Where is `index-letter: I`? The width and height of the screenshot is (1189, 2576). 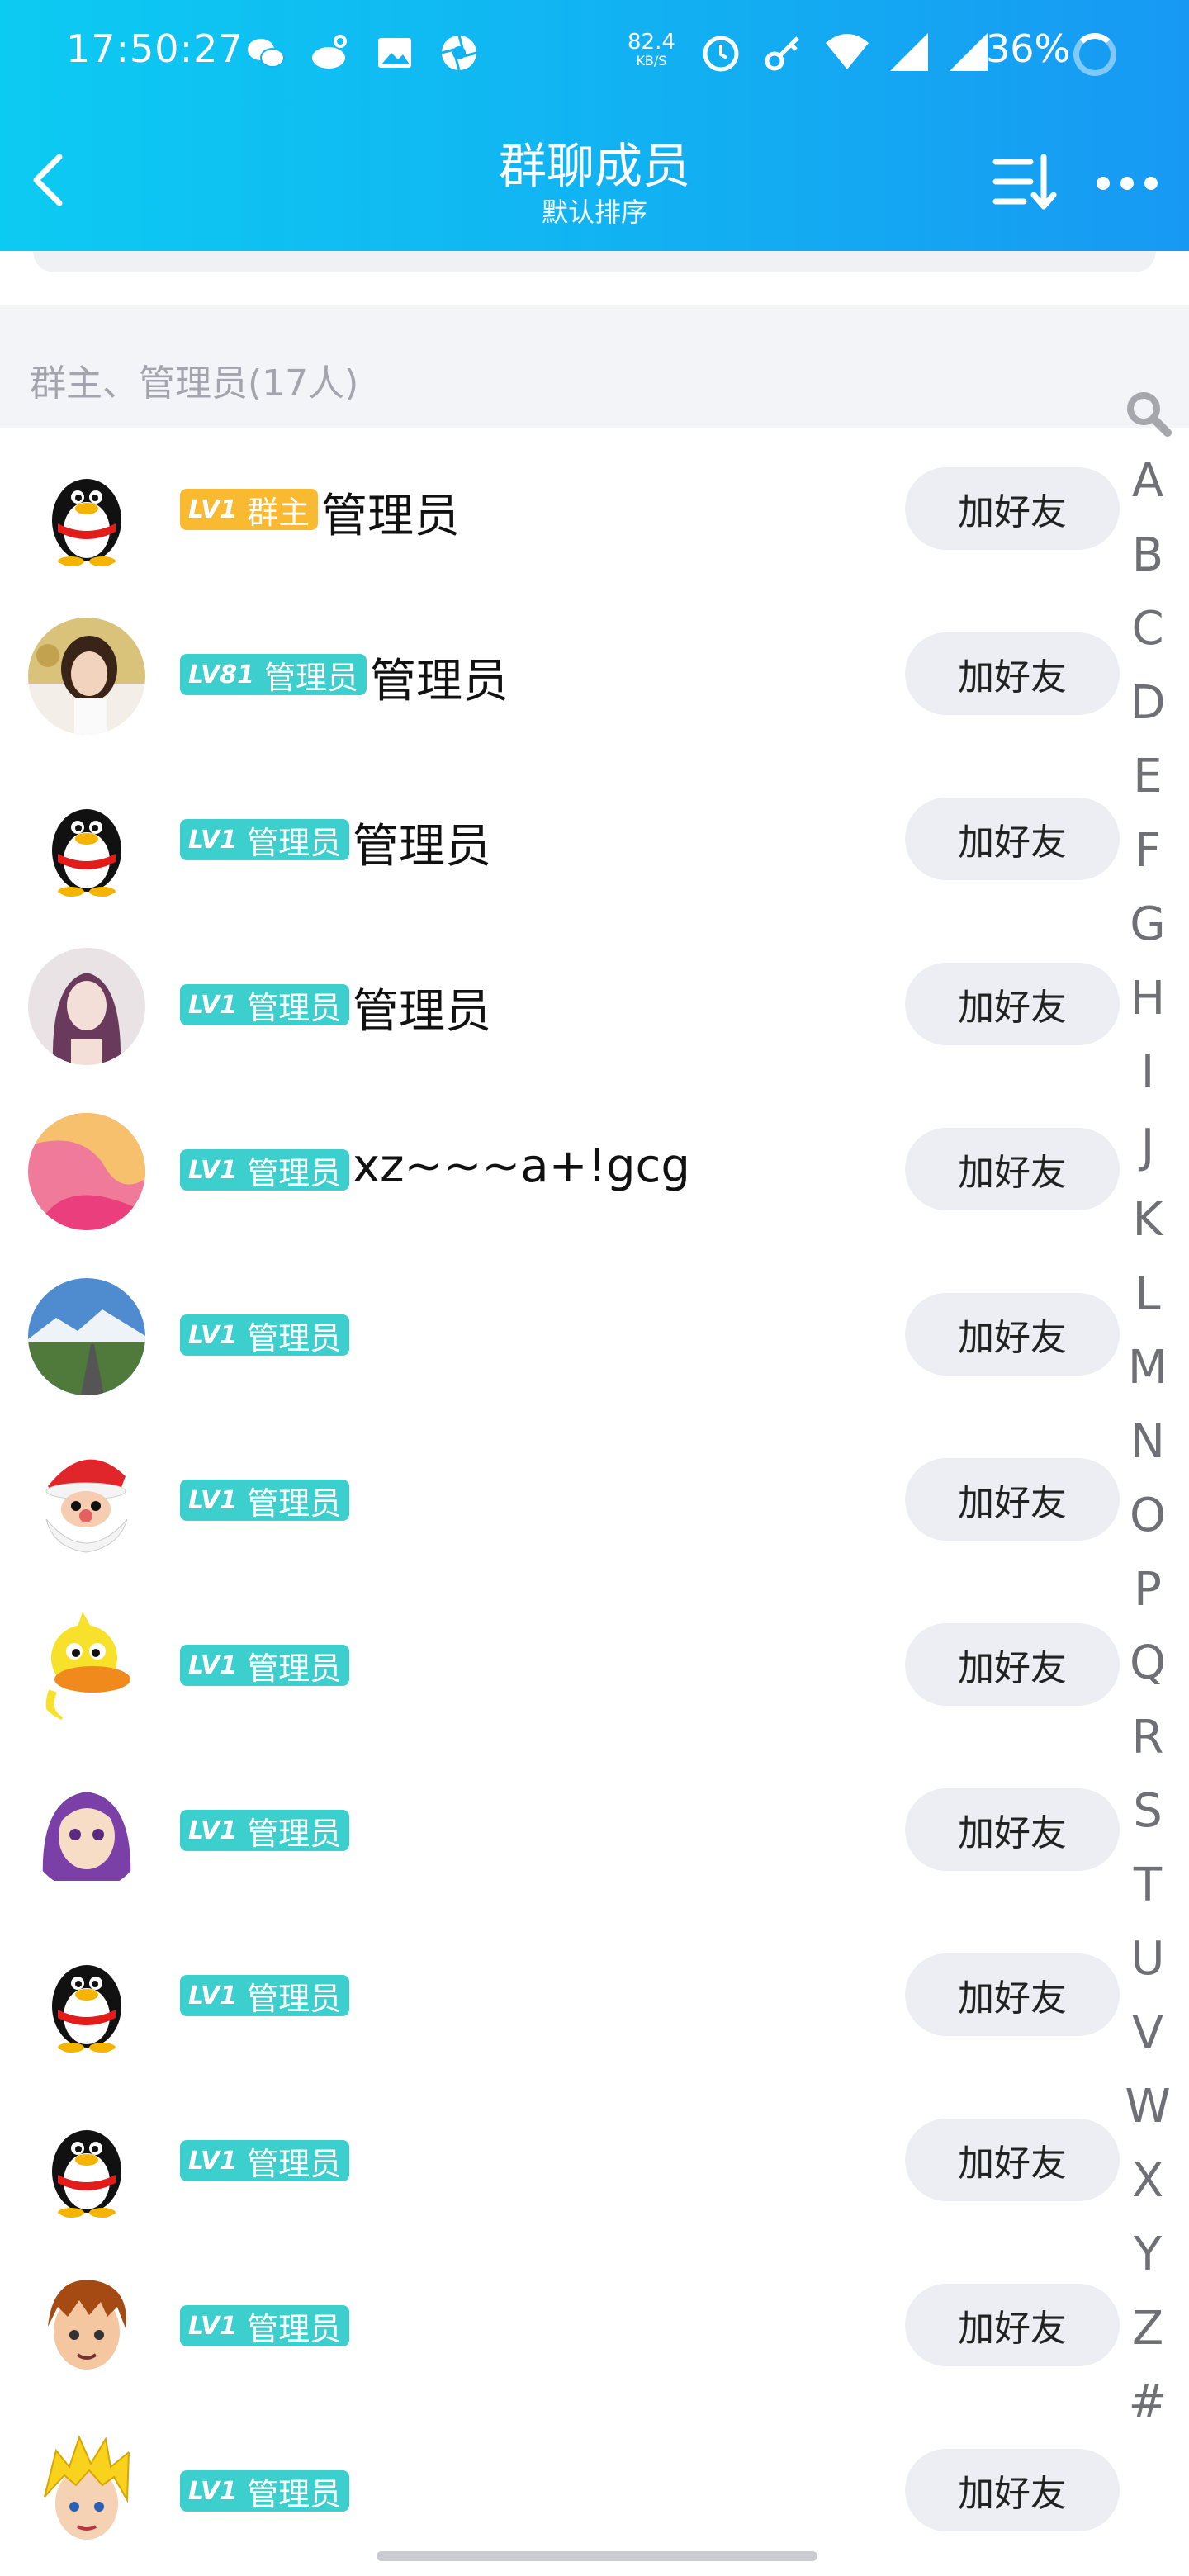
index-letter: I is located at coordinates (1148, 1072).